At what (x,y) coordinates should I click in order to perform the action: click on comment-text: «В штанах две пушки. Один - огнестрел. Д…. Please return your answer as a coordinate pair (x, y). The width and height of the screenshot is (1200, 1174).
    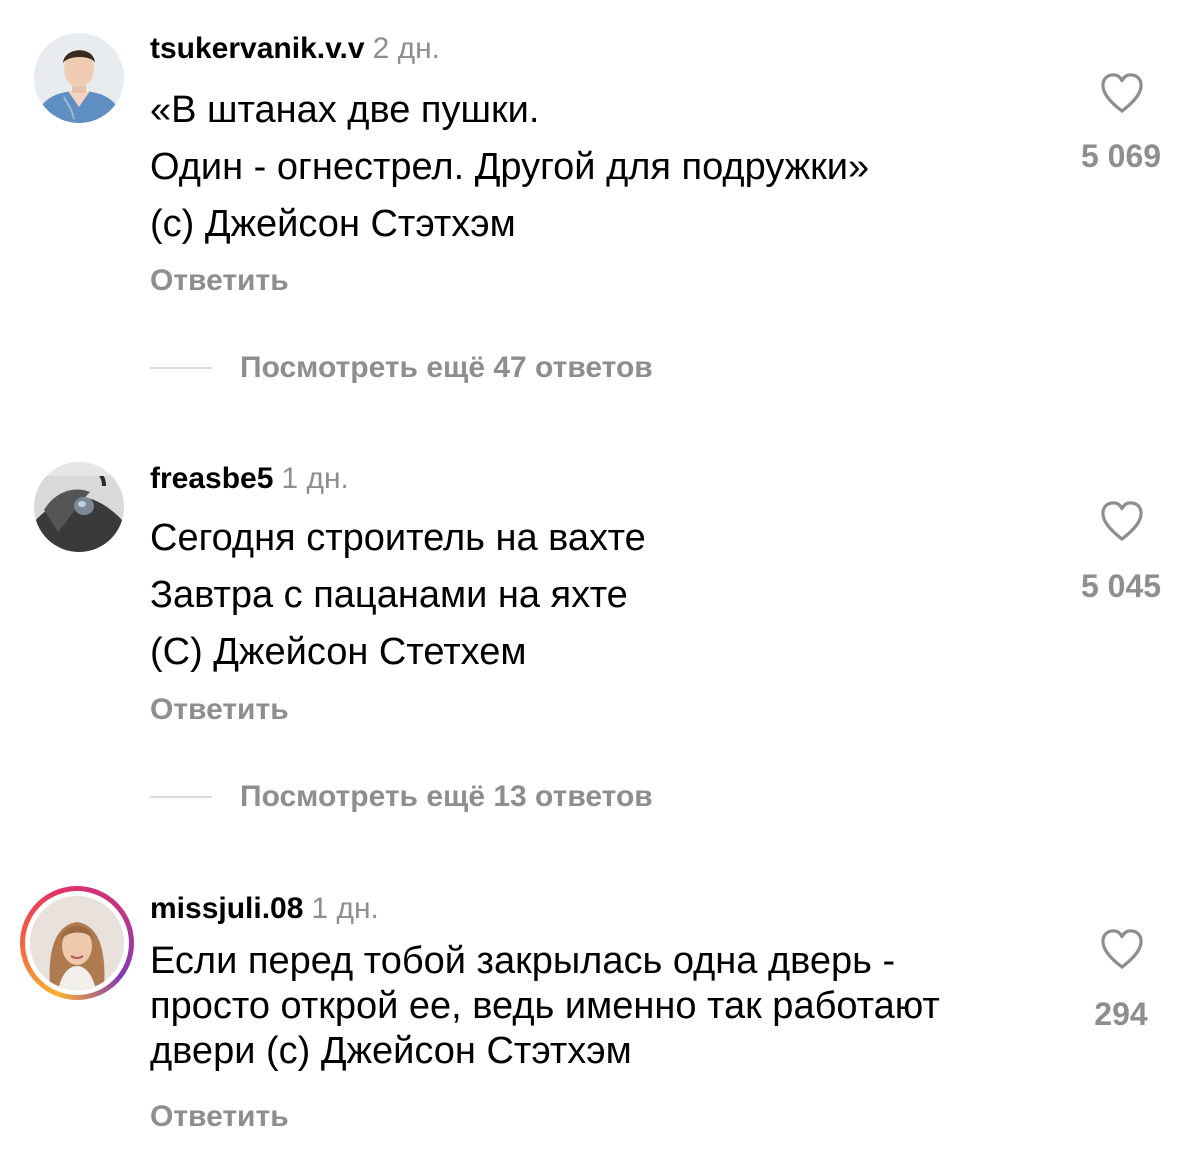
    Looking at the image, I should click on (590, 167).